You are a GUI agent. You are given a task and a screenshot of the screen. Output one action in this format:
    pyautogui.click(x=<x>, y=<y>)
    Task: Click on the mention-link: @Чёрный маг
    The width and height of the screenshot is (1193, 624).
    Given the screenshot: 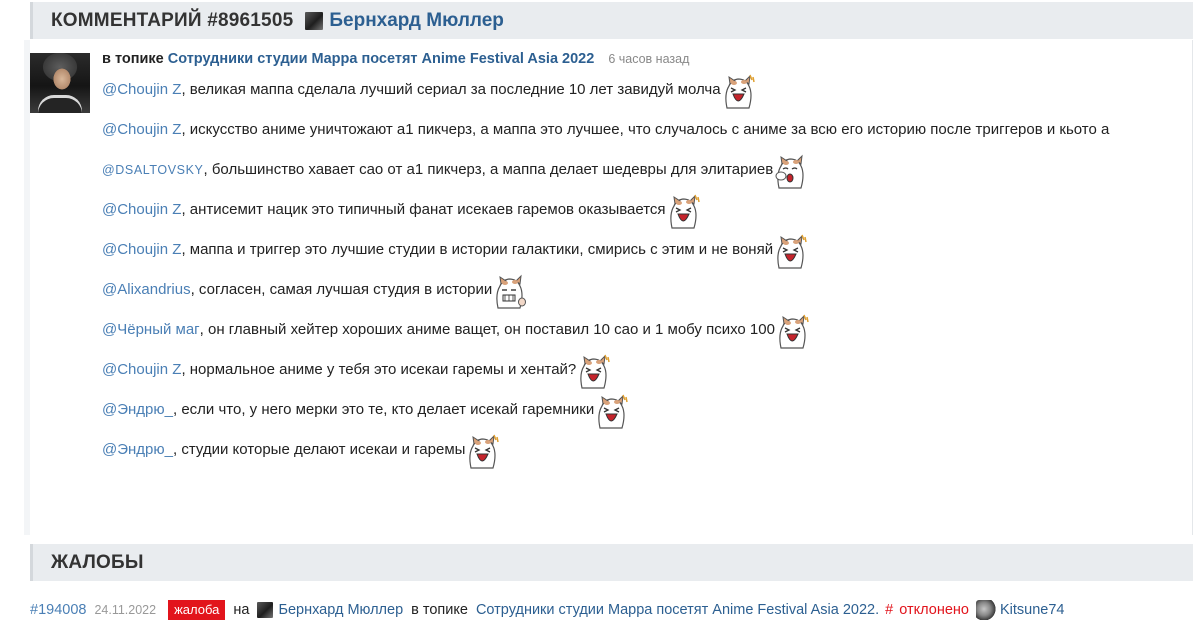 What is the action you would take?
    pyautogui.click(x=151, y=330)
    